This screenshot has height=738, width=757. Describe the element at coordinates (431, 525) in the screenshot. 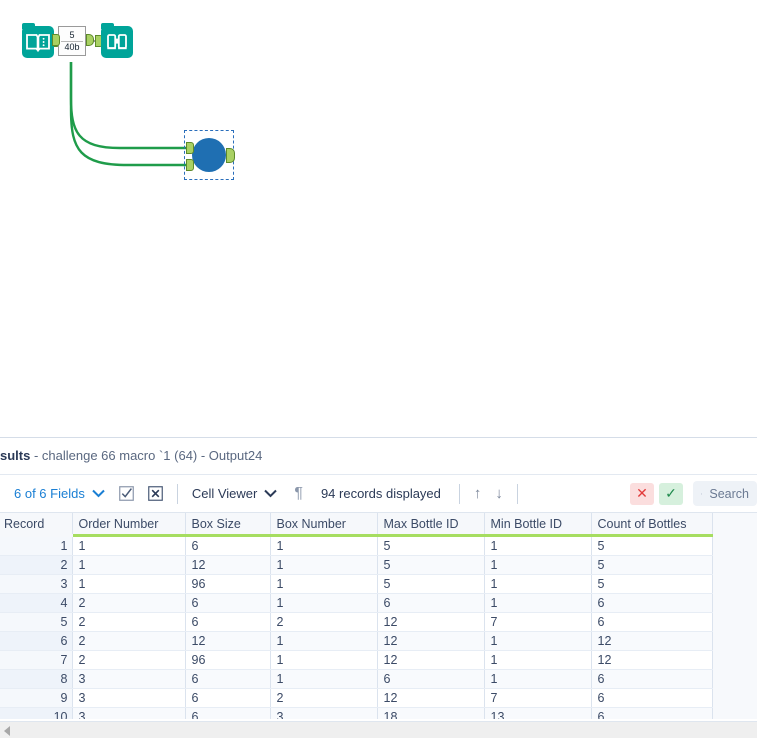

I see `column-header-max-bottle-id: Max Bottle ID` at that location.